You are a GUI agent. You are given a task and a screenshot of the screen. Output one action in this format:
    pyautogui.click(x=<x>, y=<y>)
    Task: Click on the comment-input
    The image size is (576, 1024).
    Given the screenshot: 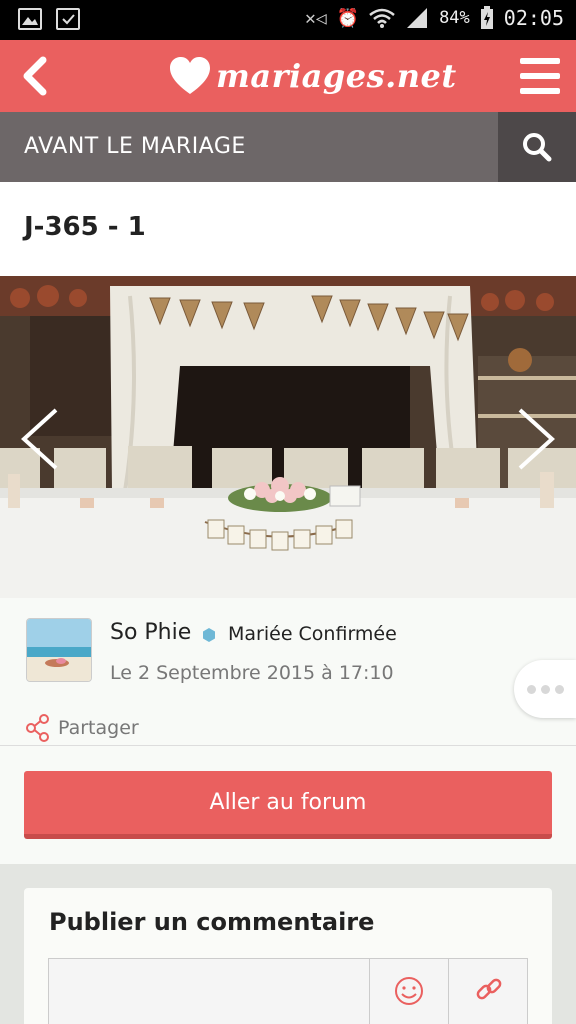 What is the action you would take?
    pyautogui.click(x=288, y=991)
    